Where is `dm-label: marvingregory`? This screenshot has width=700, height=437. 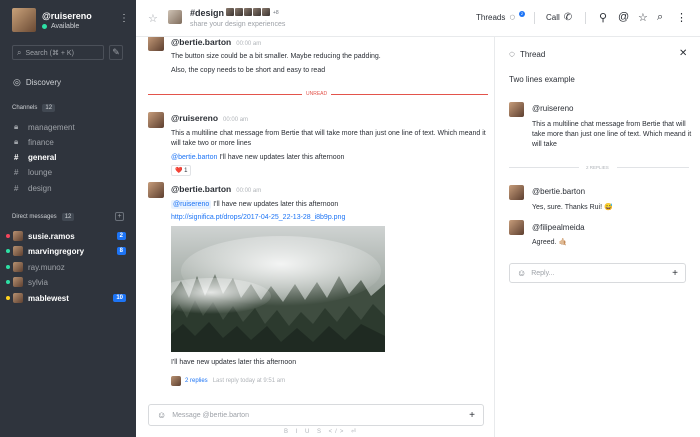 dm-label: marvingregory is located at coordinates (56, 251).